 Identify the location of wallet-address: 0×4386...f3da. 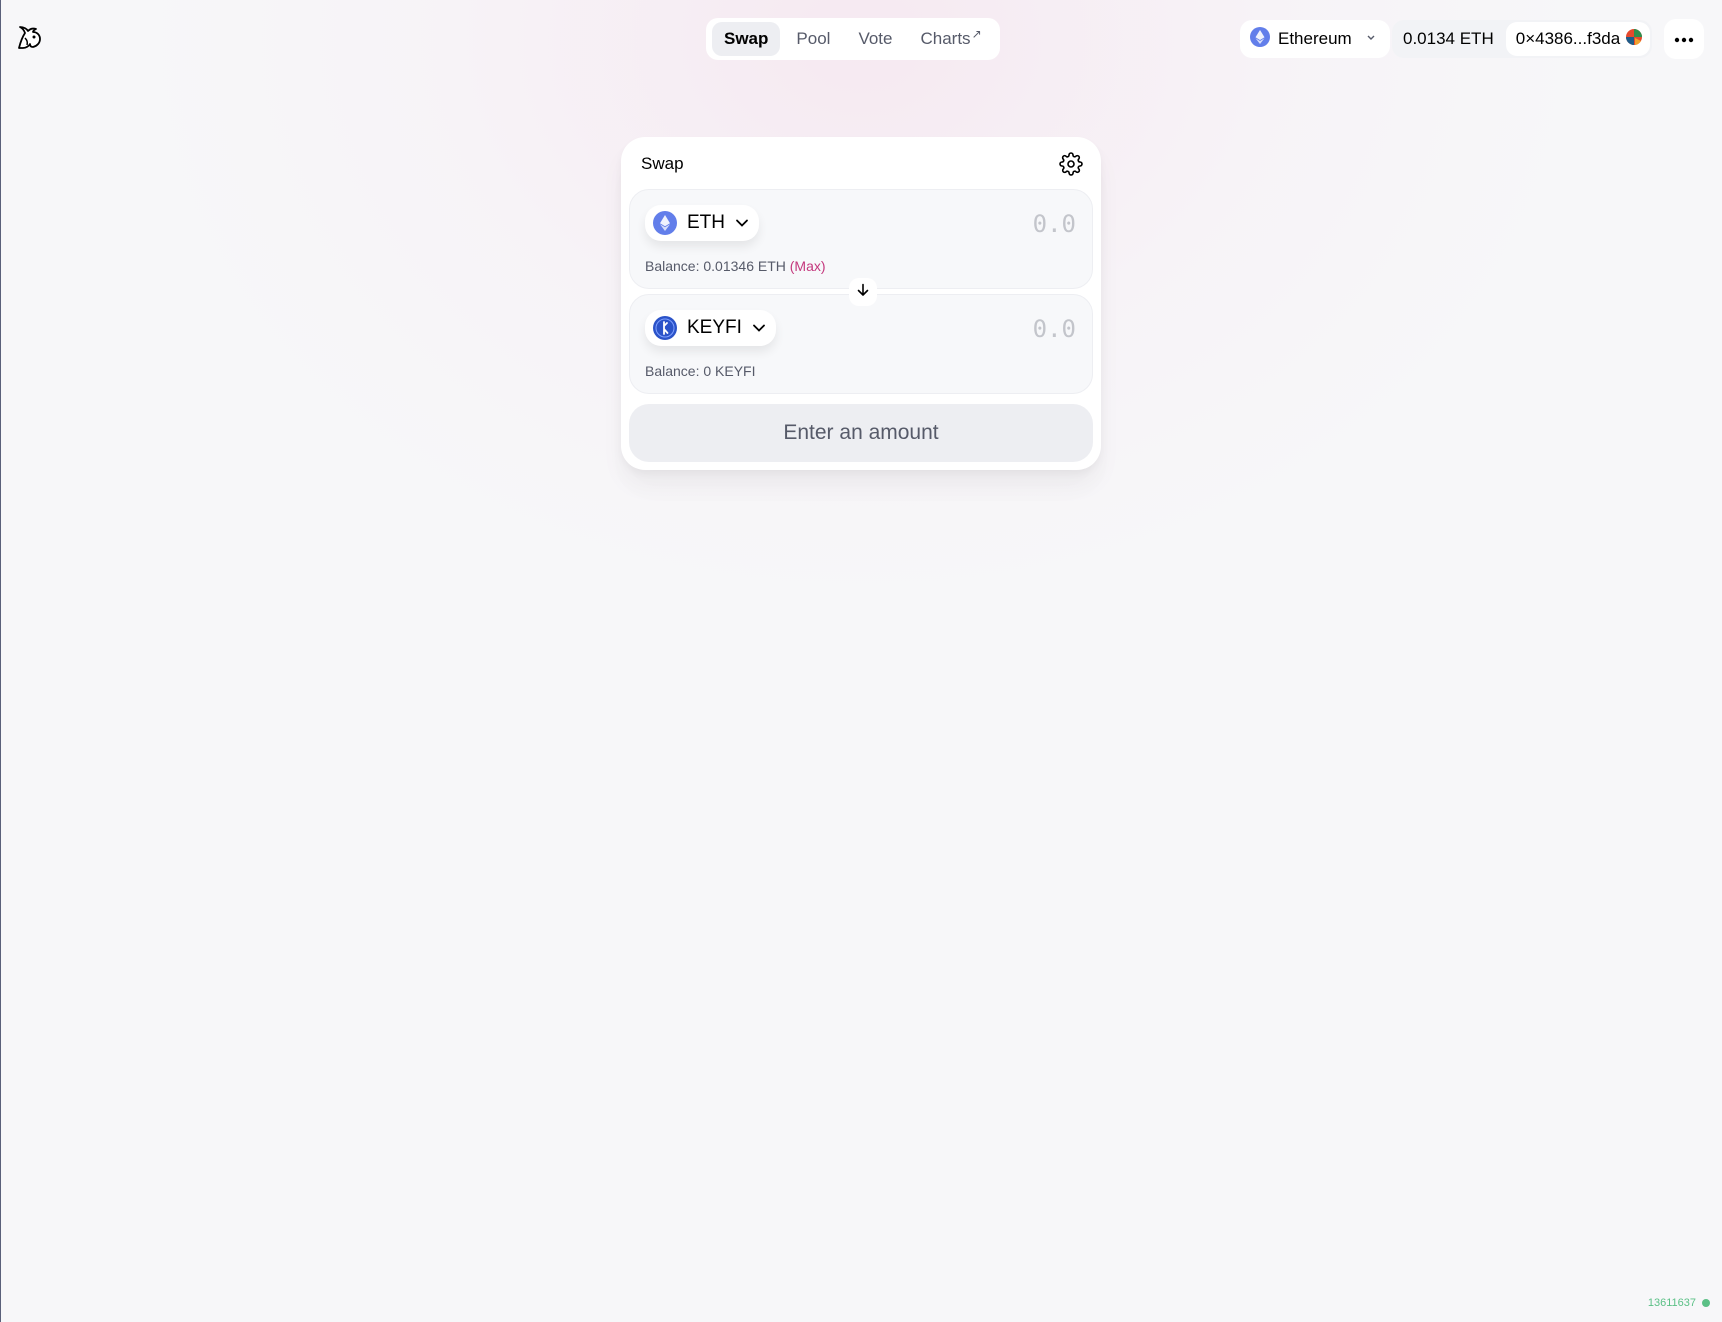
(1568, 38).